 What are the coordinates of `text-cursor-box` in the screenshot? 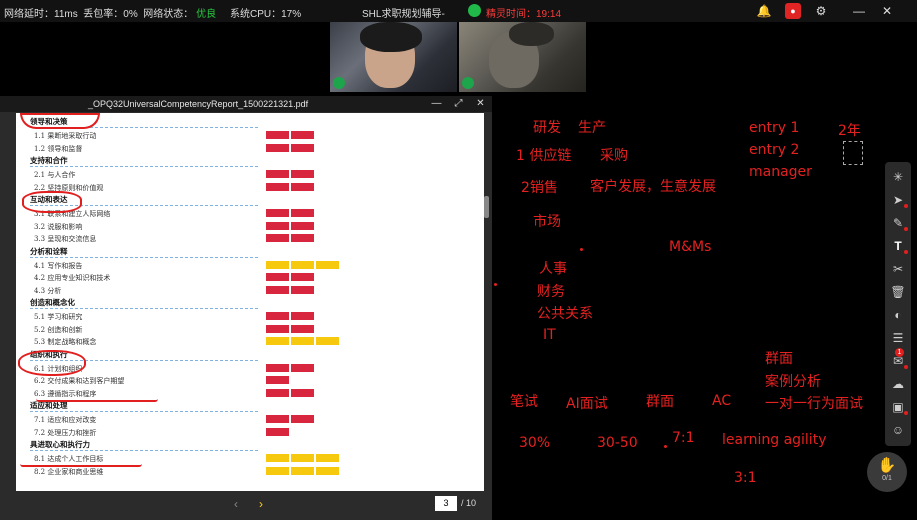 It's located at (853, 153).